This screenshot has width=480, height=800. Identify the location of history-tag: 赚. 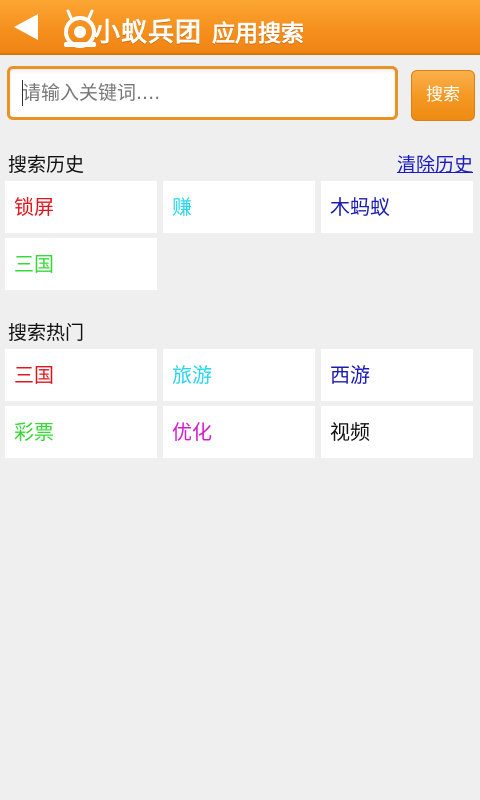
(239, 207).